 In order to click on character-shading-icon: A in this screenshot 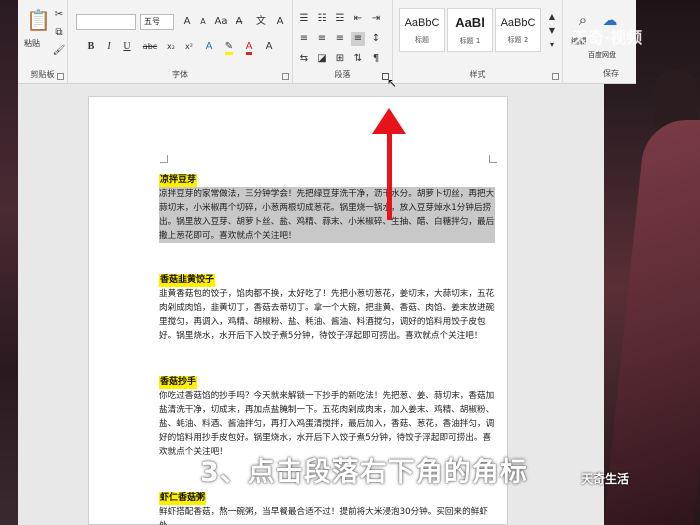, I will do `click(269, 47)`.